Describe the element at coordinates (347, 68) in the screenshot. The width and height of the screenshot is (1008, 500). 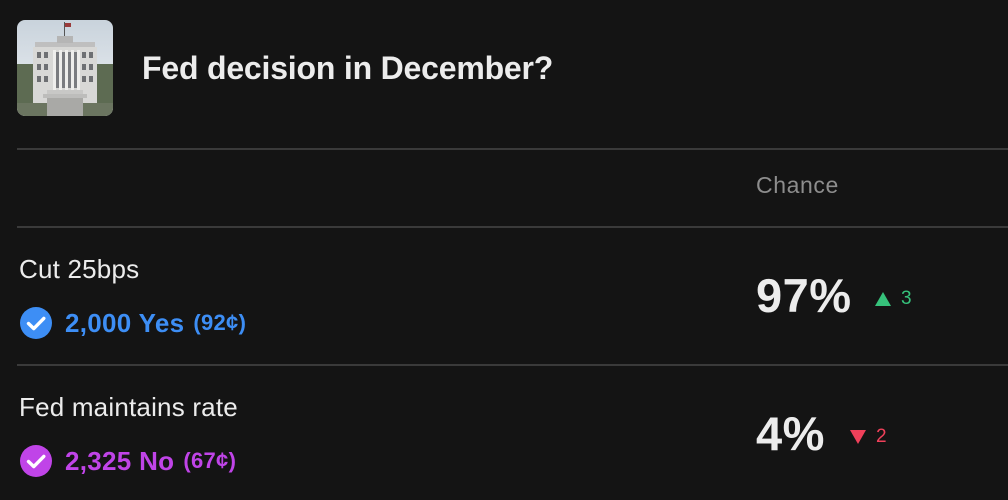
I see `market-title: Fed decision in December?` at that location.